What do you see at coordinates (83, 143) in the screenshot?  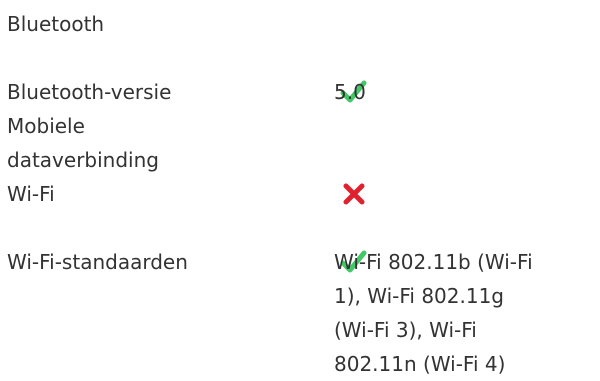 I see `spec-label: Mobiele dataverbinding` at bounding box center [83, 143].